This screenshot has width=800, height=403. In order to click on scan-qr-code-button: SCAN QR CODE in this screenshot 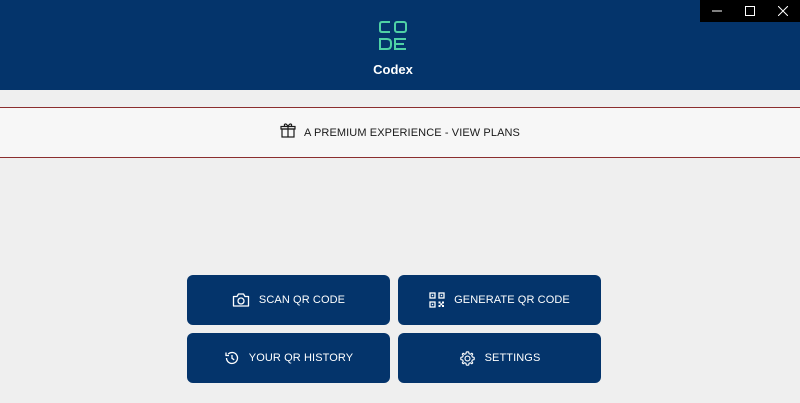, I will do `click(288, 300)`.